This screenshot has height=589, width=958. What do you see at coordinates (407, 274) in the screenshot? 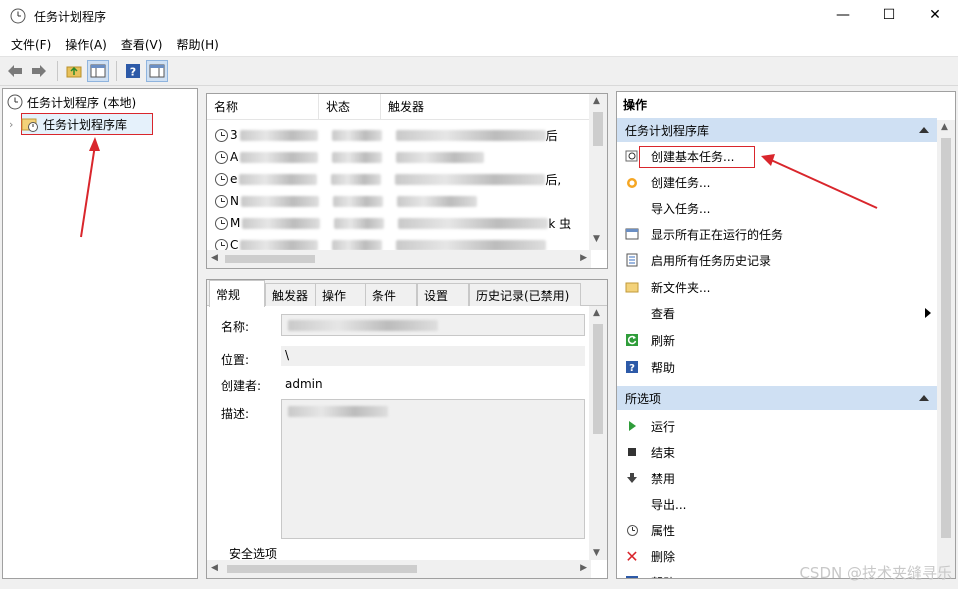
I see `pane-splitter` at bounding box center [407, 274].